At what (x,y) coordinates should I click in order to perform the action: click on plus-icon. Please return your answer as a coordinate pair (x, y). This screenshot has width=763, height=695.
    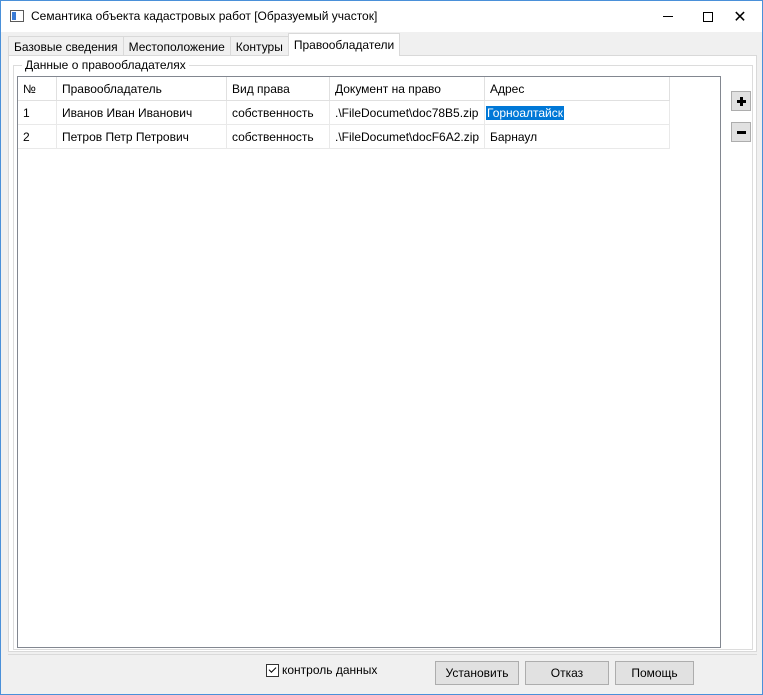
    Looking at the image, I should click on (741, 101).